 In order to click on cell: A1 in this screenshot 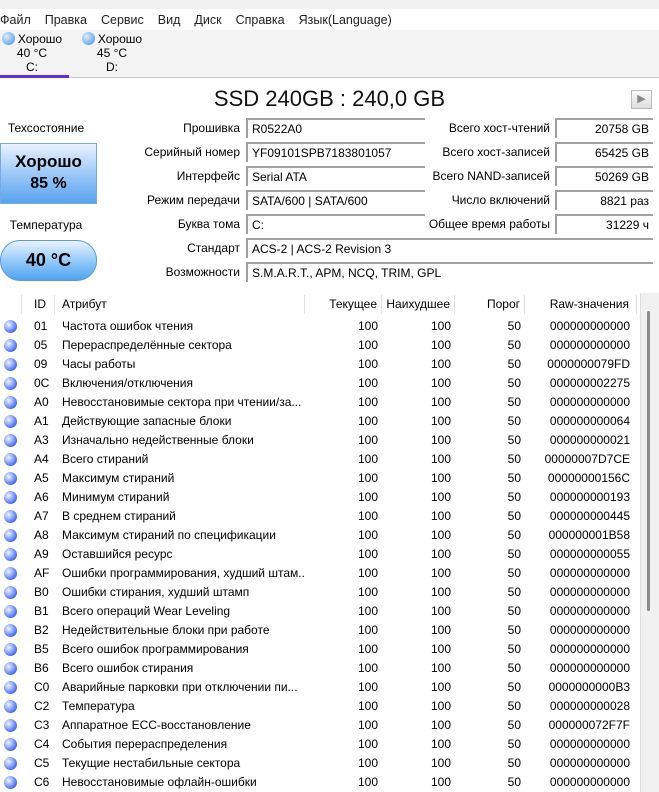, I will do `click(41, 421)`.